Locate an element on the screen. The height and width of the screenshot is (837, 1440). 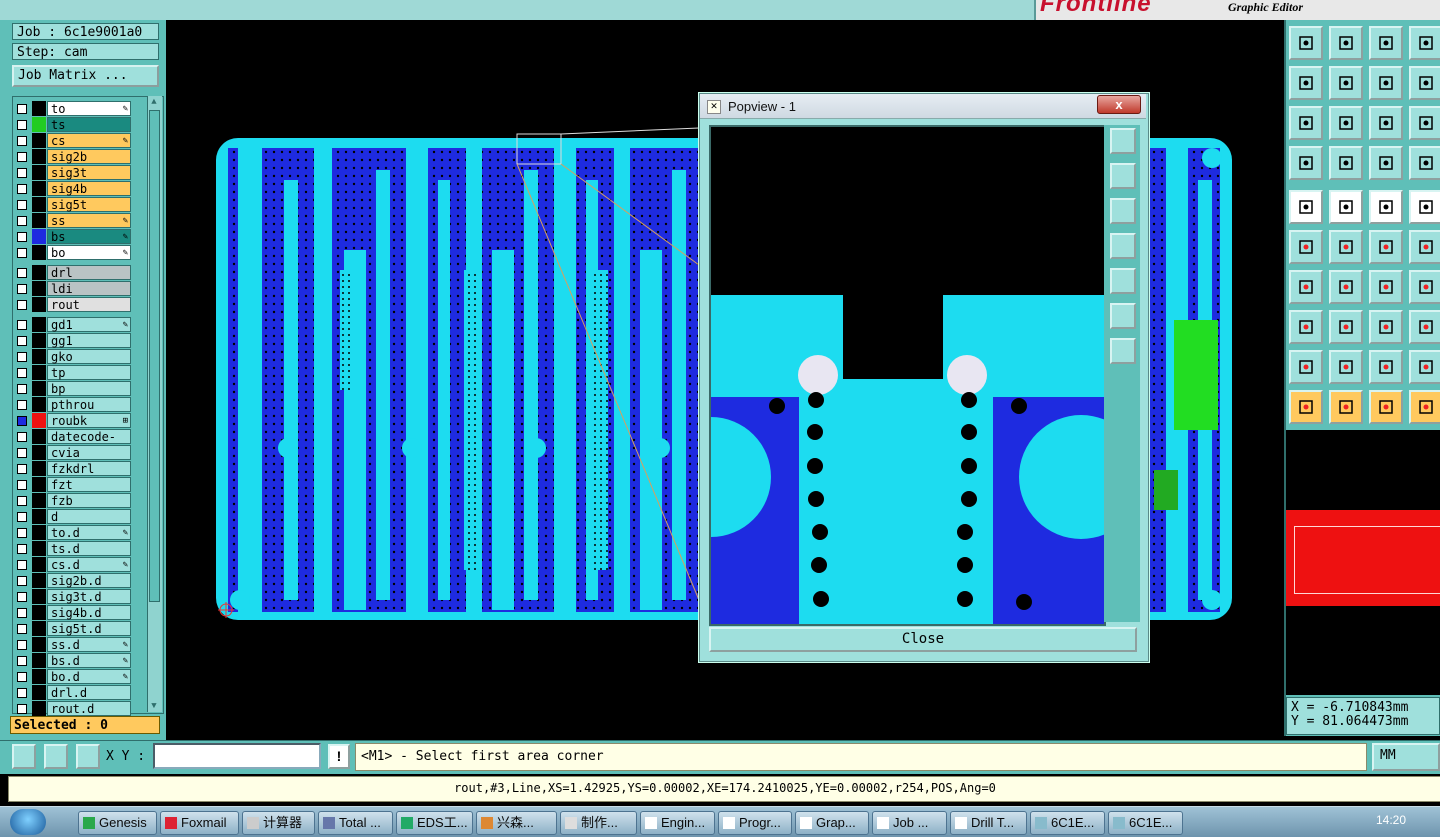
snap-icon is located at coordinates (24, 756).